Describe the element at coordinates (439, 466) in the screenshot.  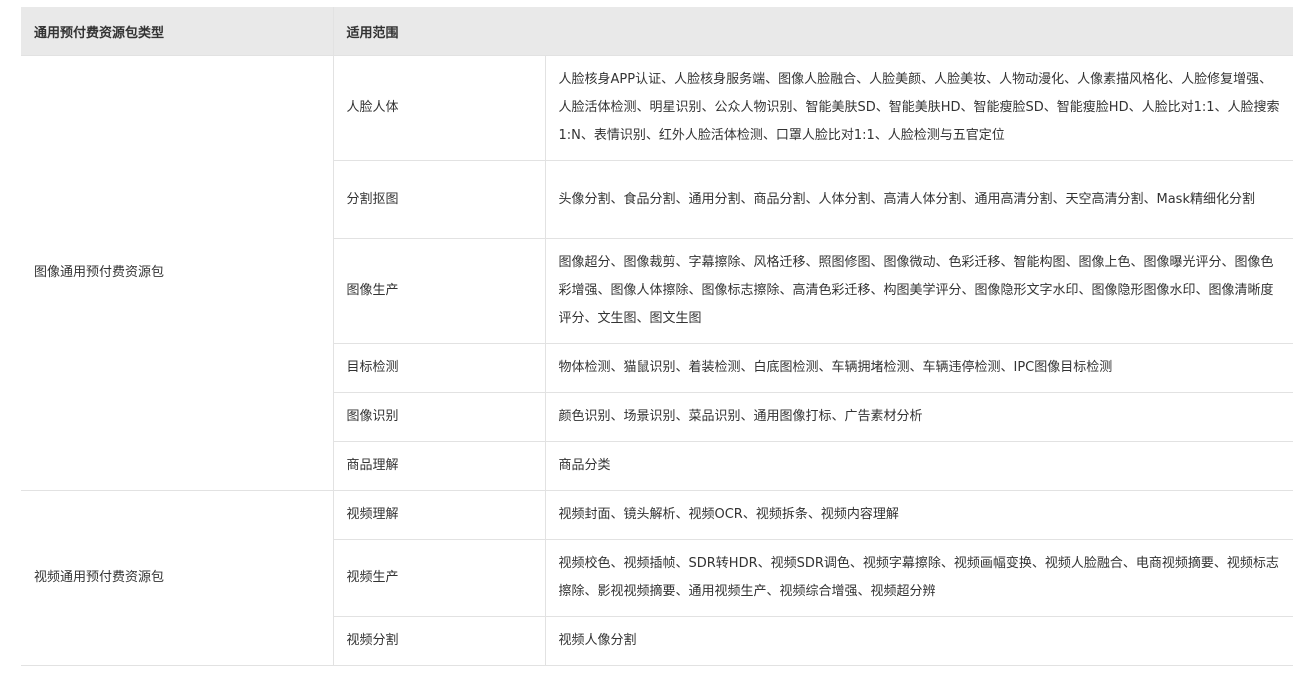
I see `scope-cell: 商品理解` at that location.